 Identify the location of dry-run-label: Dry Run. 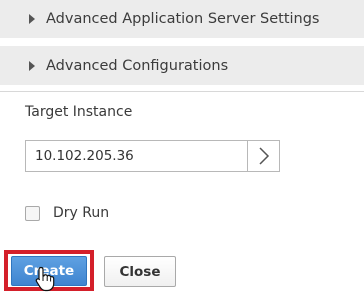
(81, 213).